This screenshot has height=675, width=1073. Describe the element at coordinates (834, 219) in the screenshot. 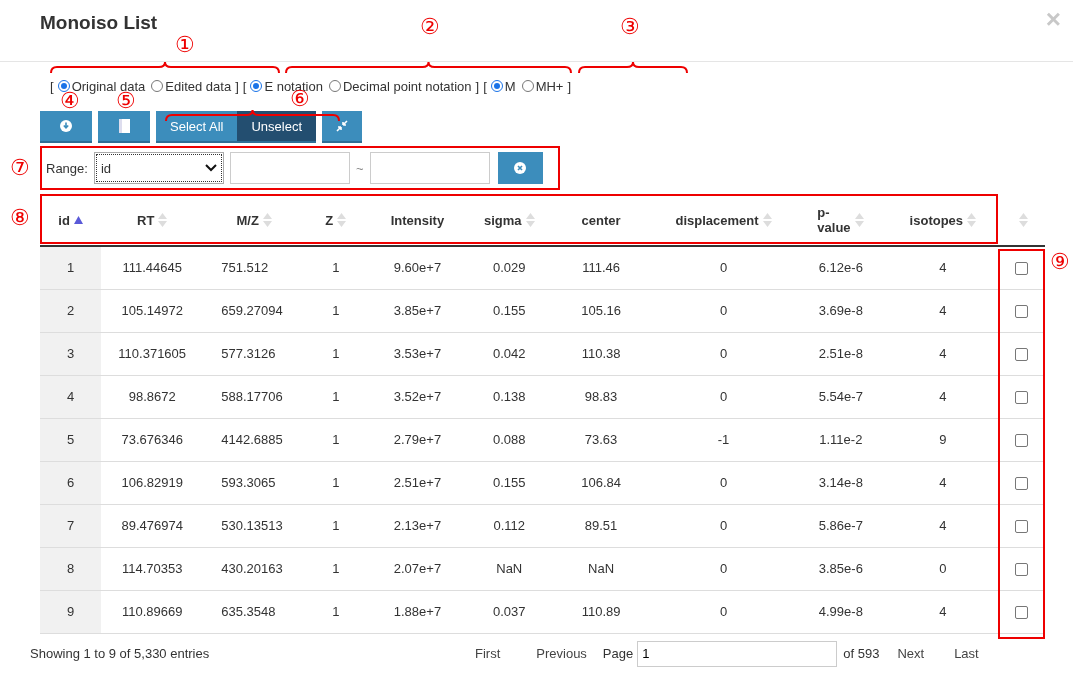

I see `column-header: p-value` at that location.